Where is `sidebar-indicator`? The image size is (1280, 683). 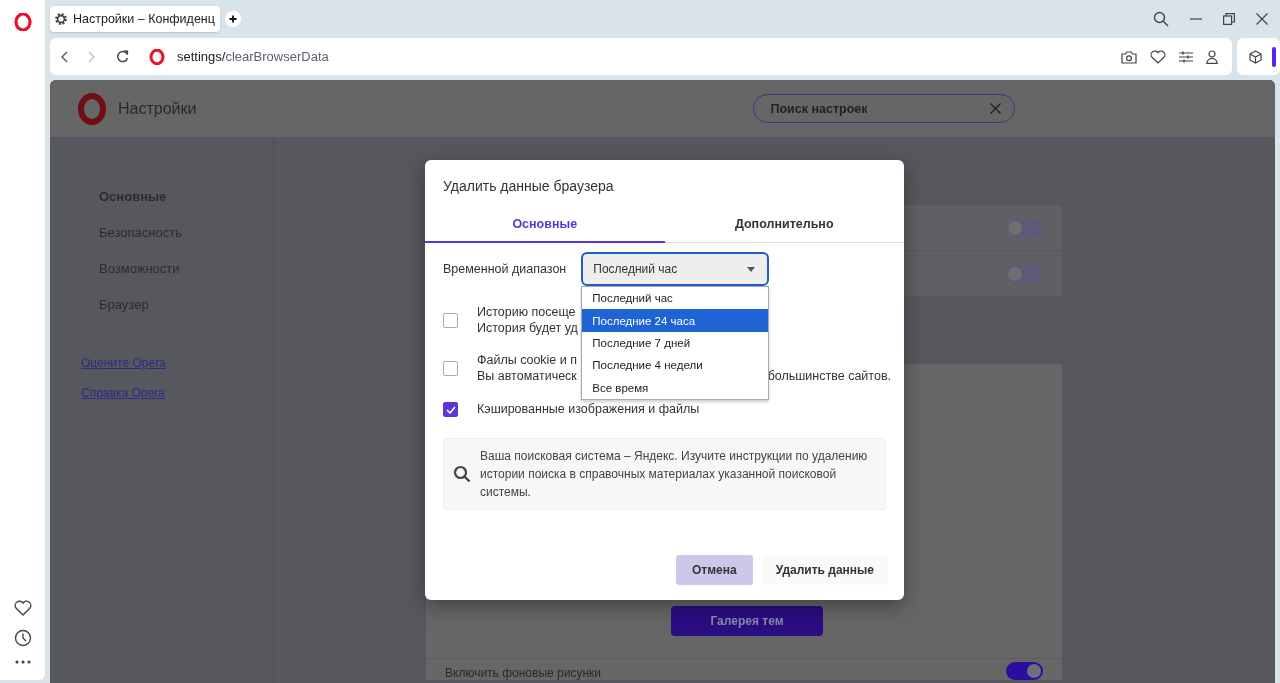 sidebar-indicator is located at coordinates (1274, 56).